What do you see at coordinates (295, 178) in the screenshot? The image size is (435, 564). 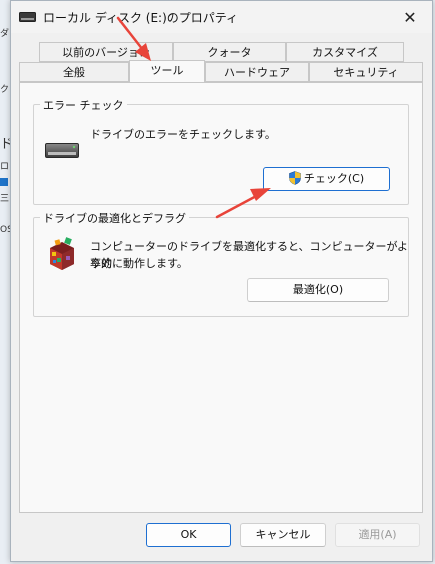 I see `uac-shield-icon` at bounding box center [295, 178].